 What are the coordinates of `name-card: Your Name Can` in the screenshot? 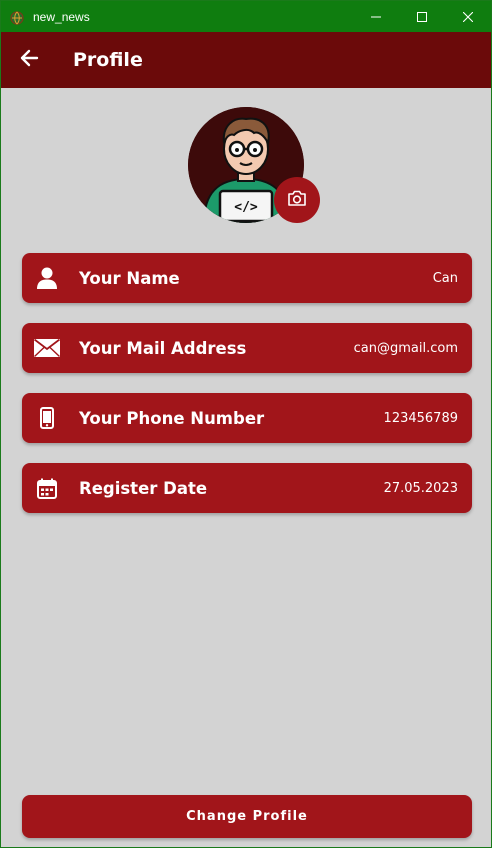 It's located at (247, 278).